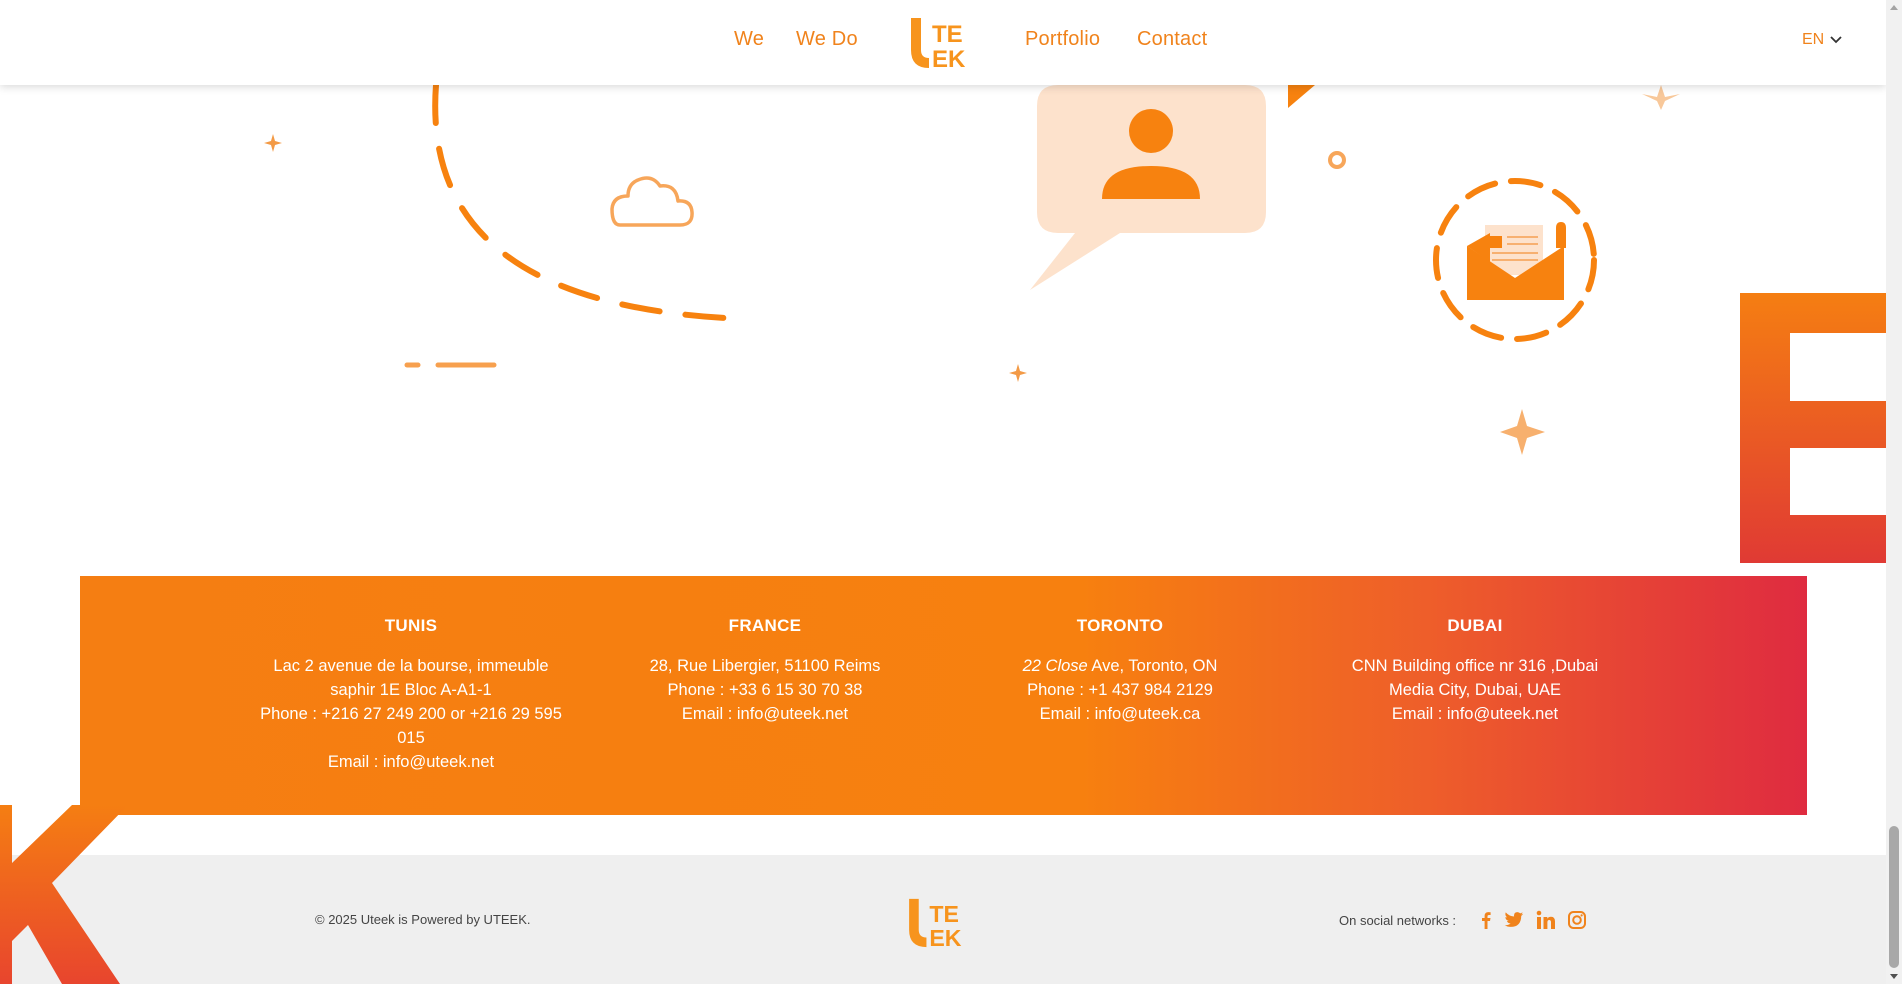  I want to click on top-navigation: We We Do TE EK U Portfolio Contact EN, so click(943, 42).